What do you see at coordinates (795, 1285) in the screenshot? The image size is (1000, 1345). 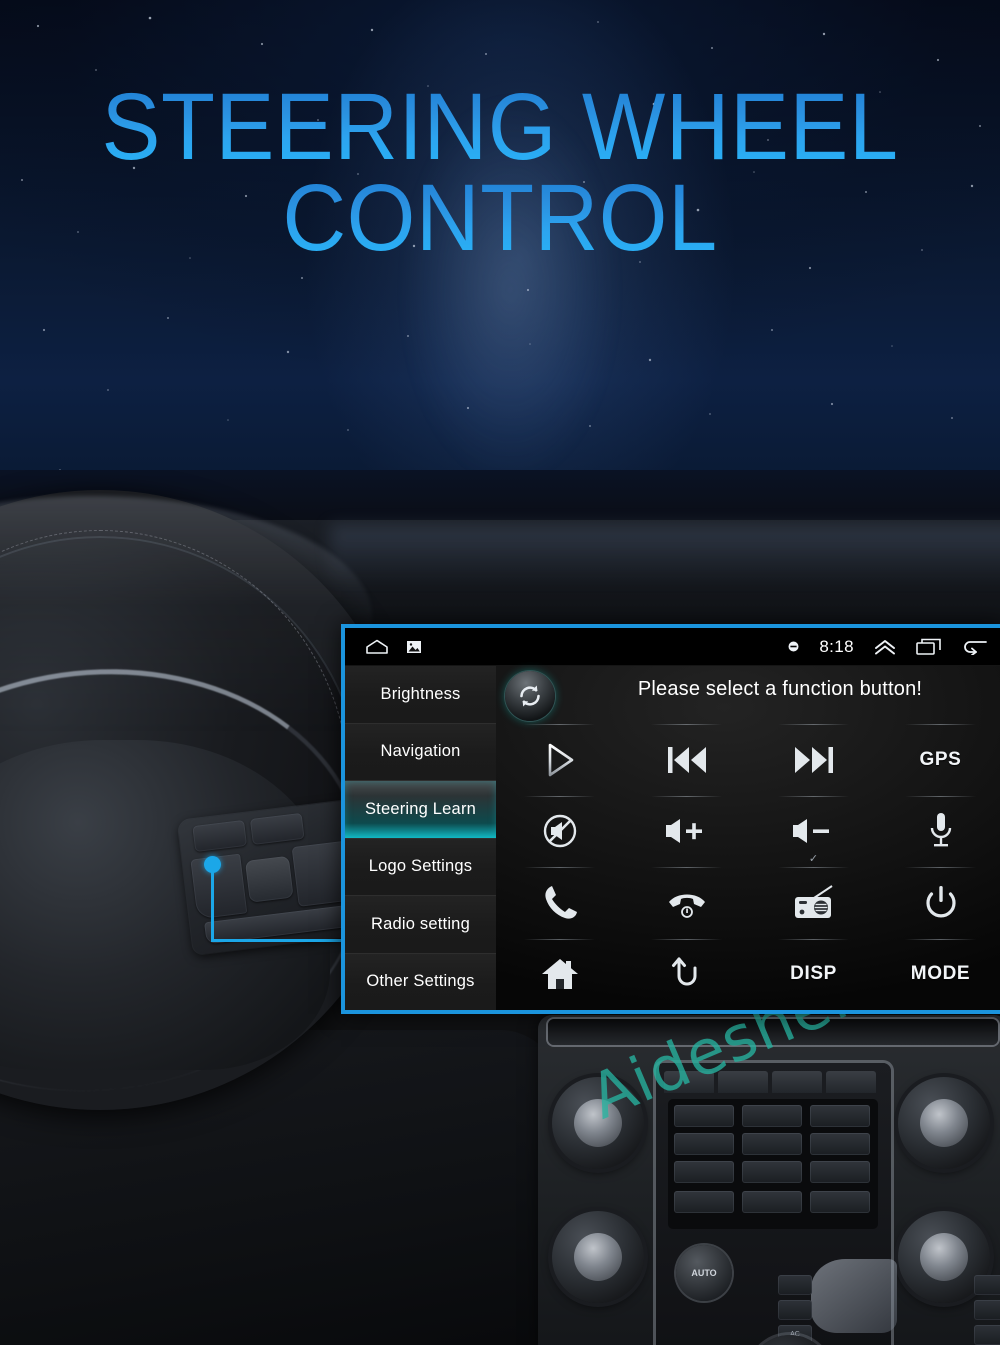 I see `console-defrost-button` at bounding box center [795, 1285].